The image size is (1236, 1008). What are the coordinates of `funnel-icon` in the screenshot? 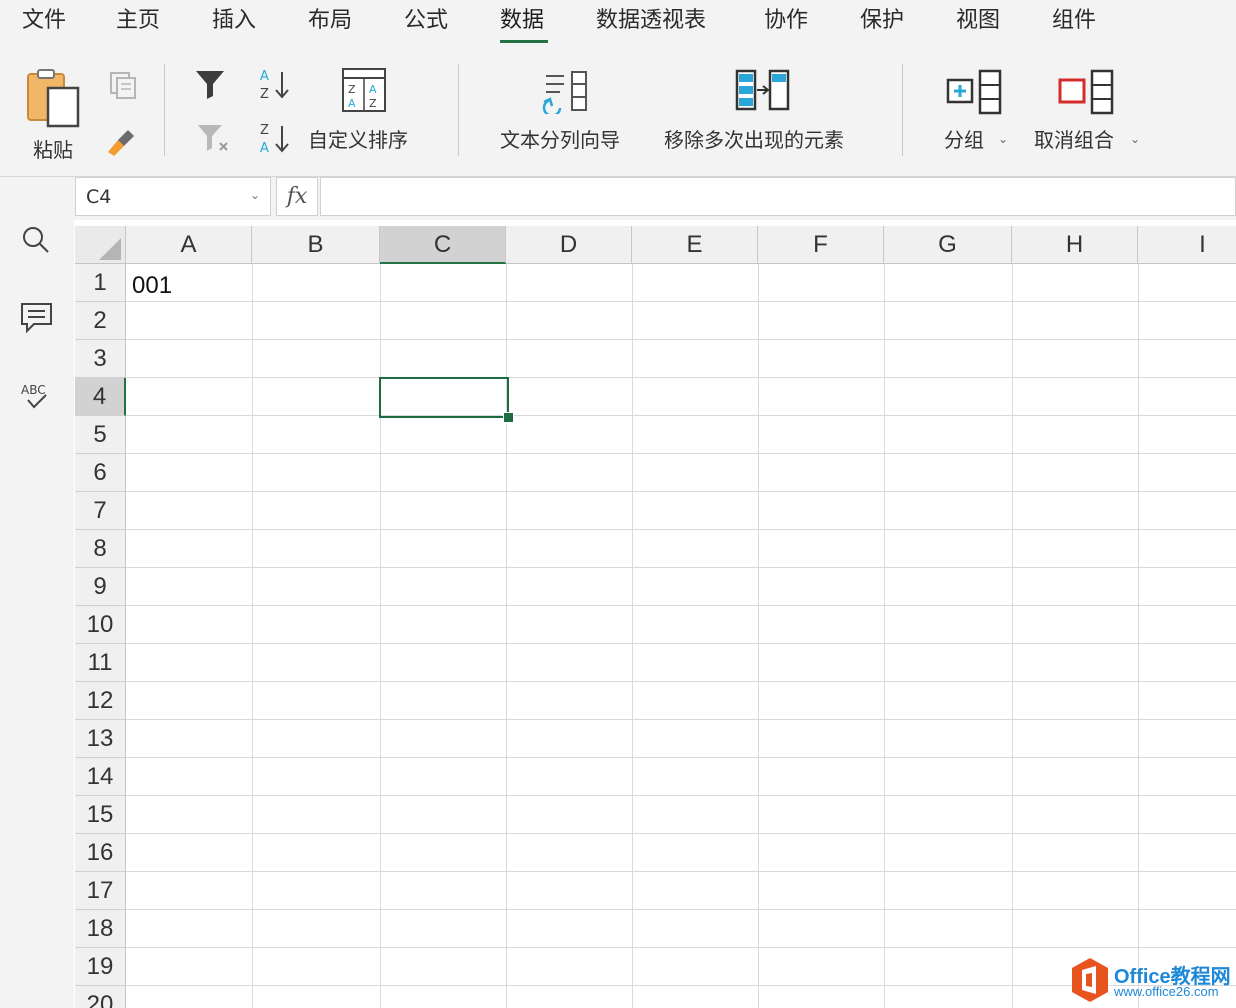 It's located at (210, 85).